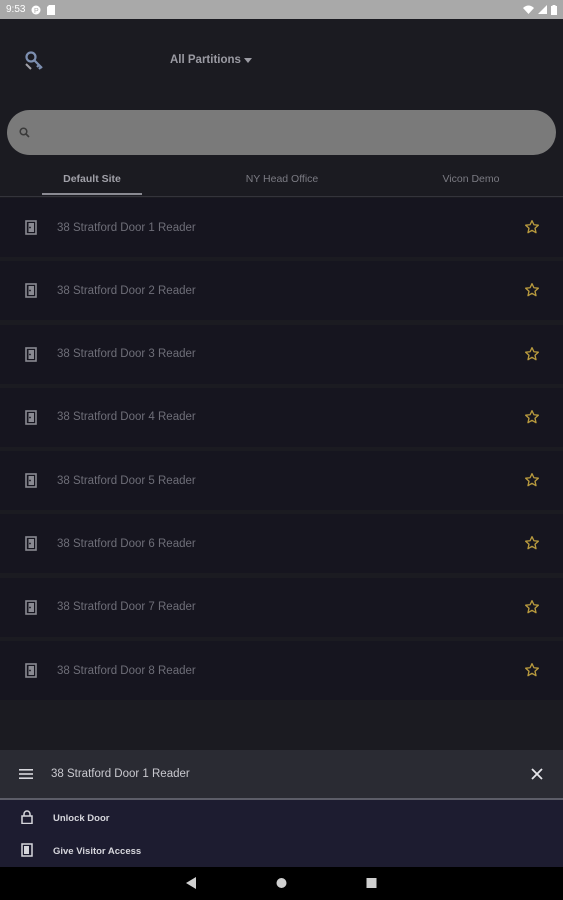 Image resolution: width=563 pixels, height=900 pixels. I want to click on door-row: 38 Stratford Door 7 Reader, so click(281, 607).